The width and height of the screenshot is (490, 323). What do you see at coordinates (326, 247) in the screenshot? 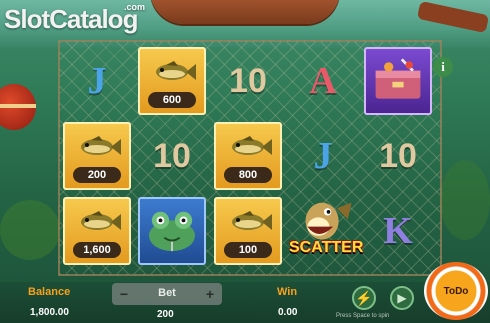
I see `scatter-label: SCATTER` at bounding box center [326, 247].